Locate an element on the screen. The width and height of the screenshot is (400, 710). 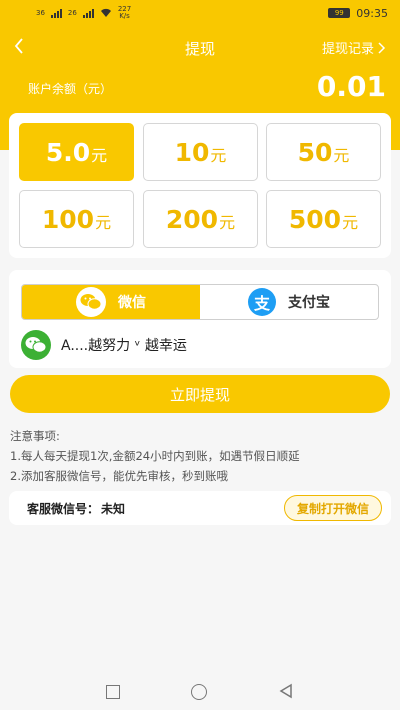
home-icon is located at coordinates (199, 692).